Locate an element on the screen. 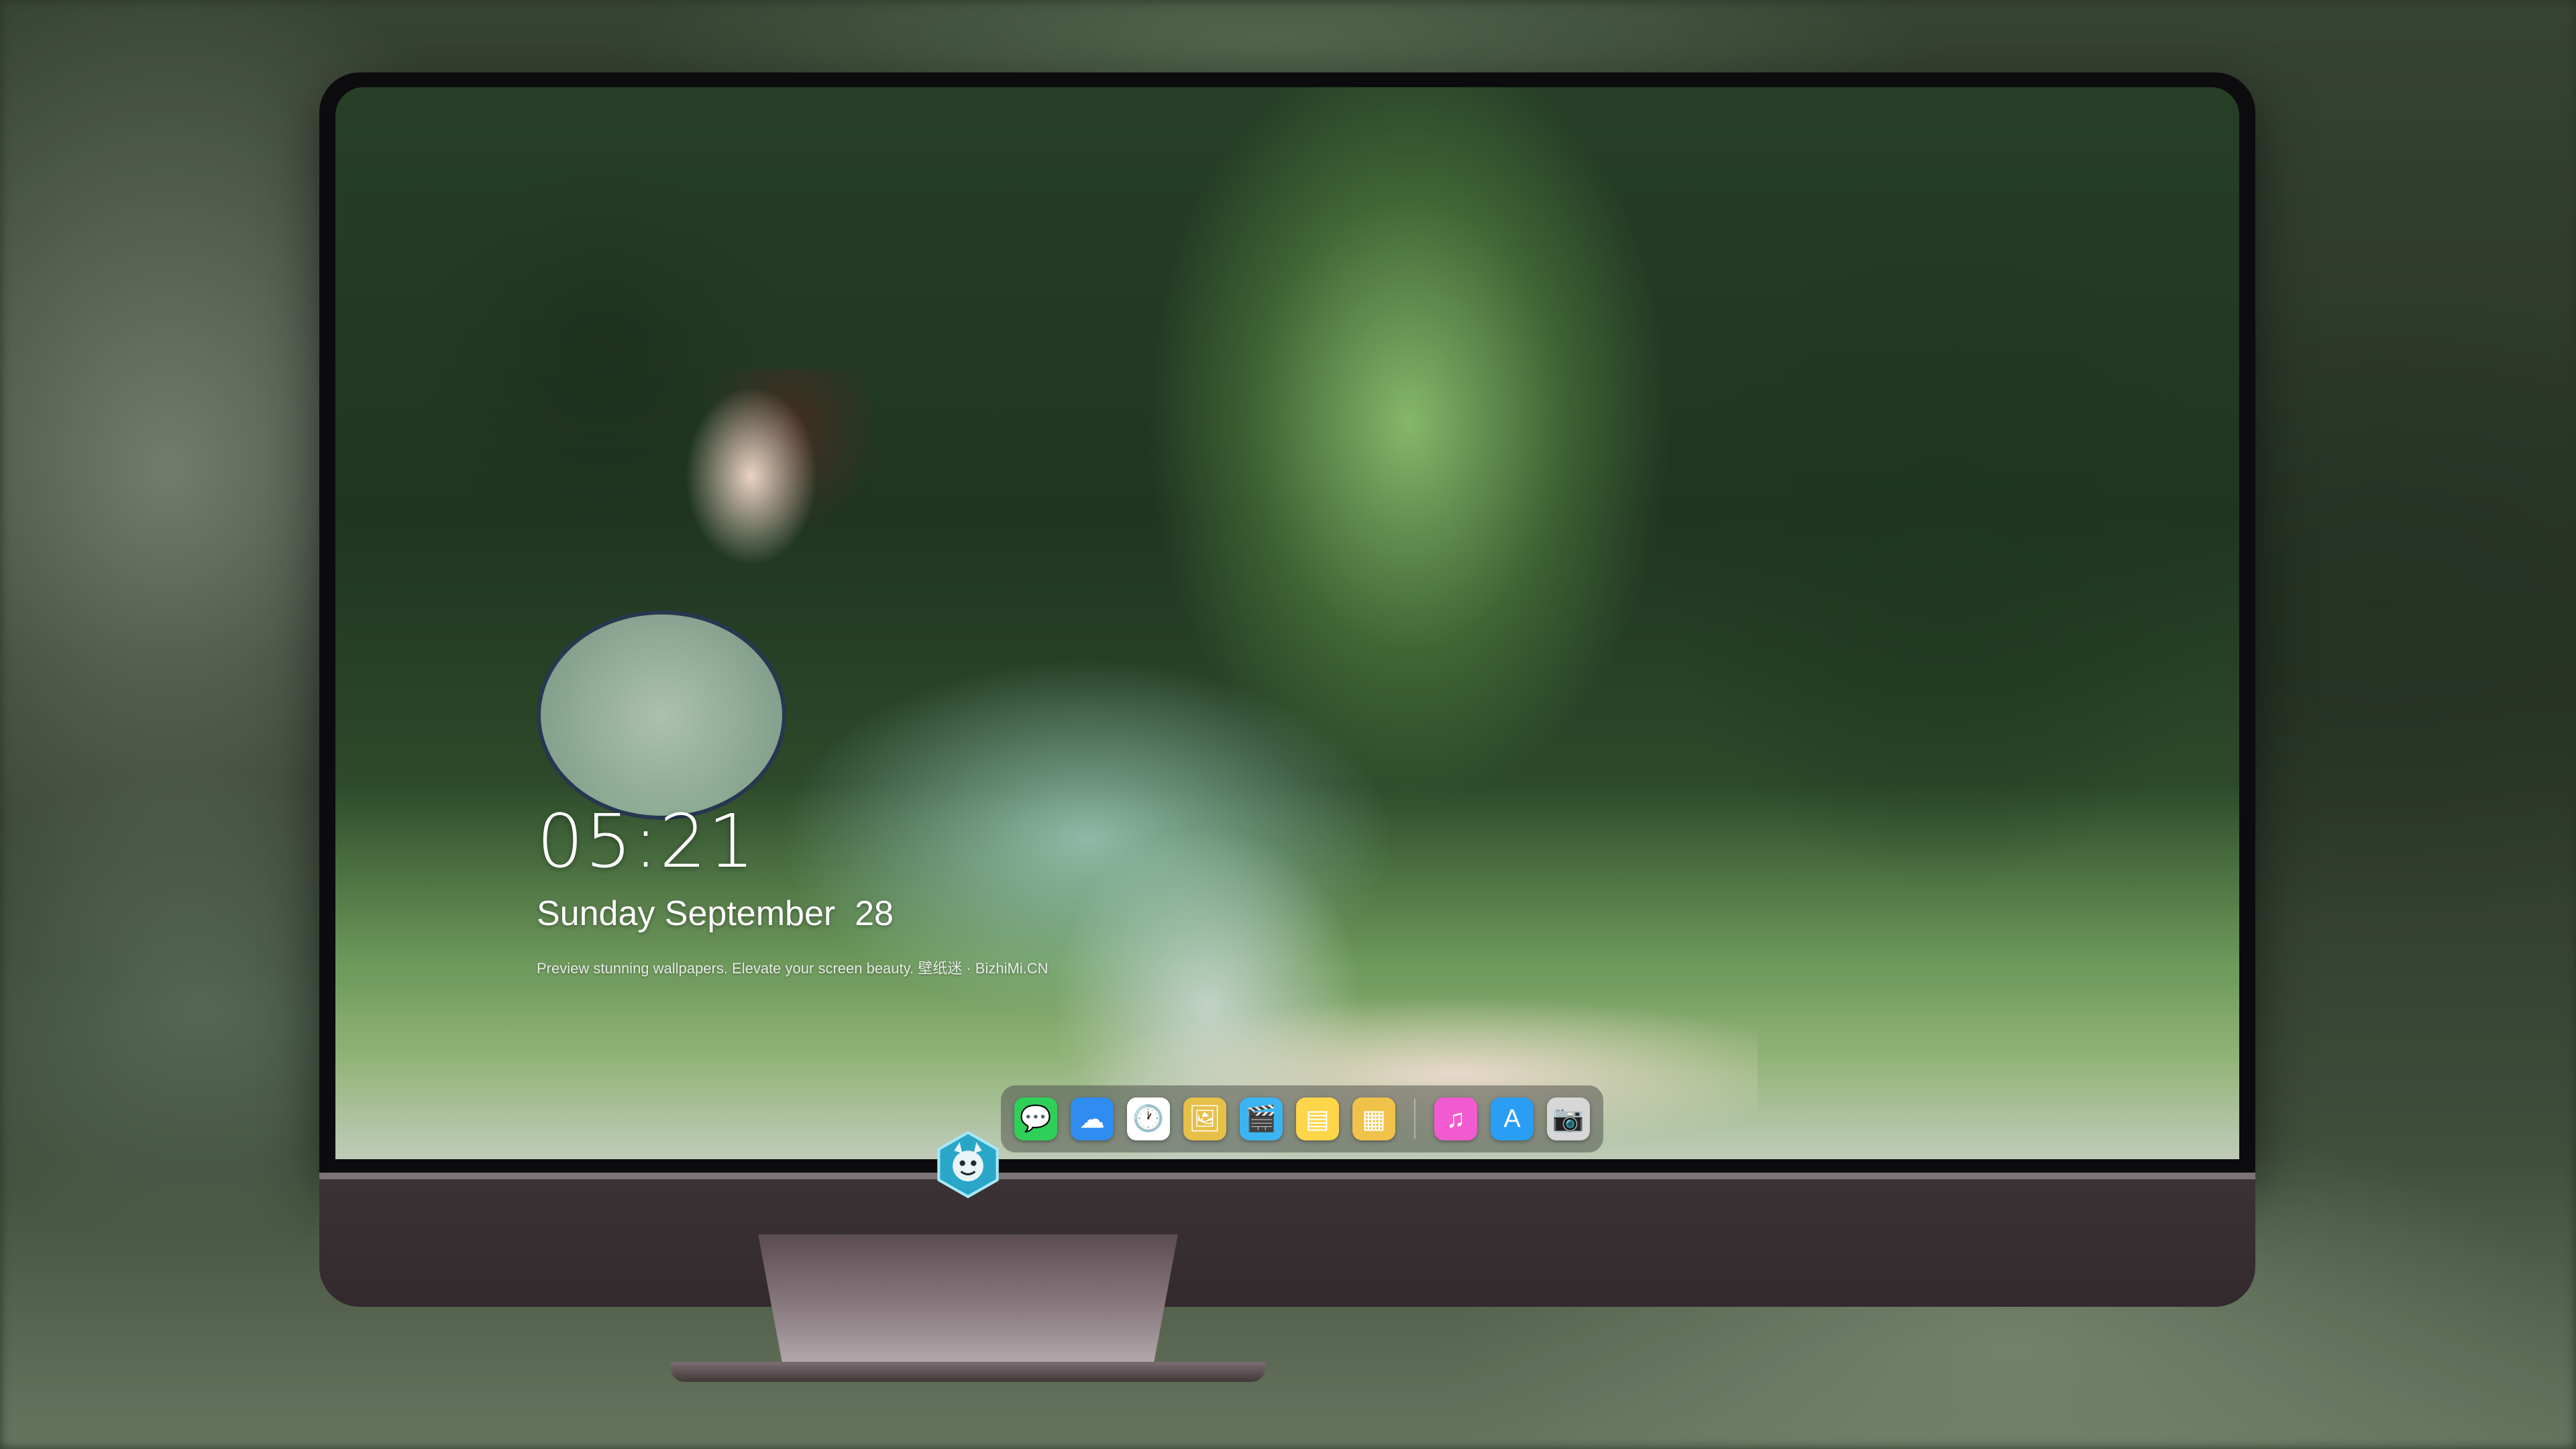  music-icon: ♫ is located at coordinates (1455, 1118).